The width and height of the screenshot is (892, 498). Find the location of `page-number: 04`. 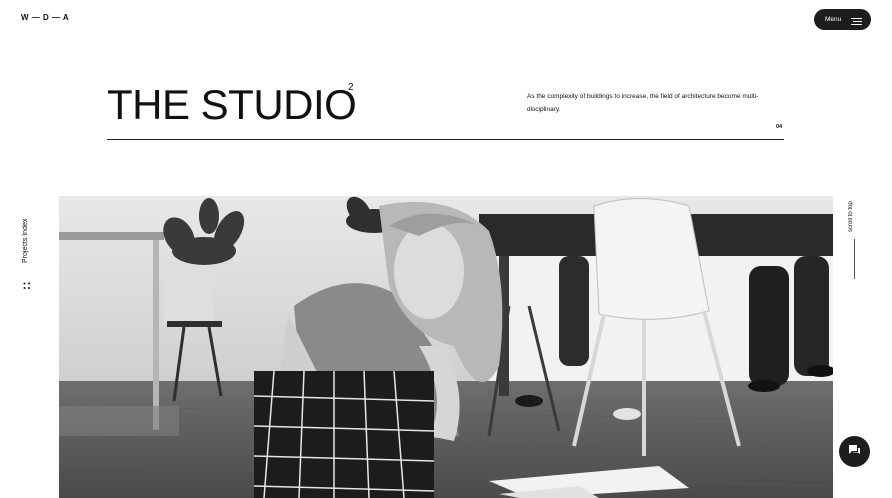

page-number: 04 is located at coordinates (779, 127).